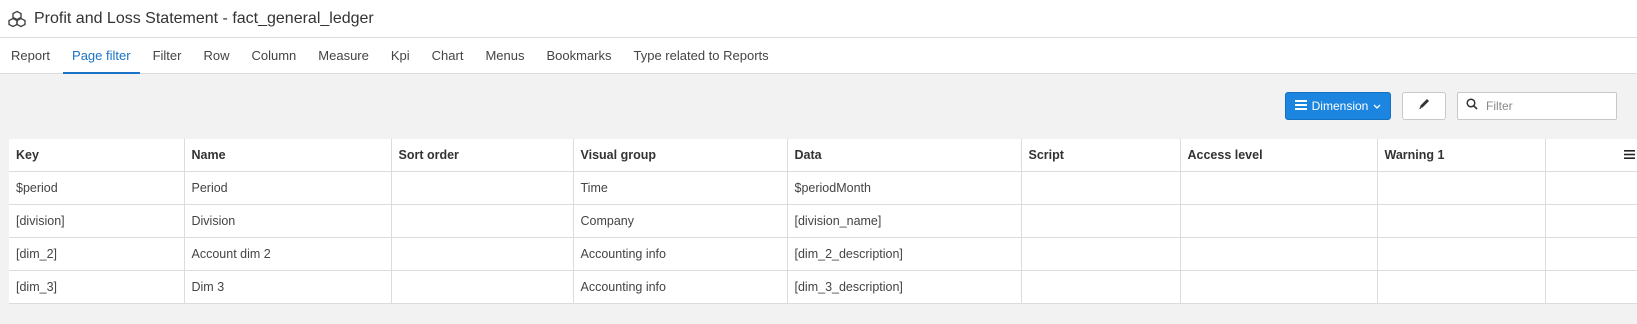 The image size is (1637, 324). I want to click on column-header-name: Name, so click(288, 155).